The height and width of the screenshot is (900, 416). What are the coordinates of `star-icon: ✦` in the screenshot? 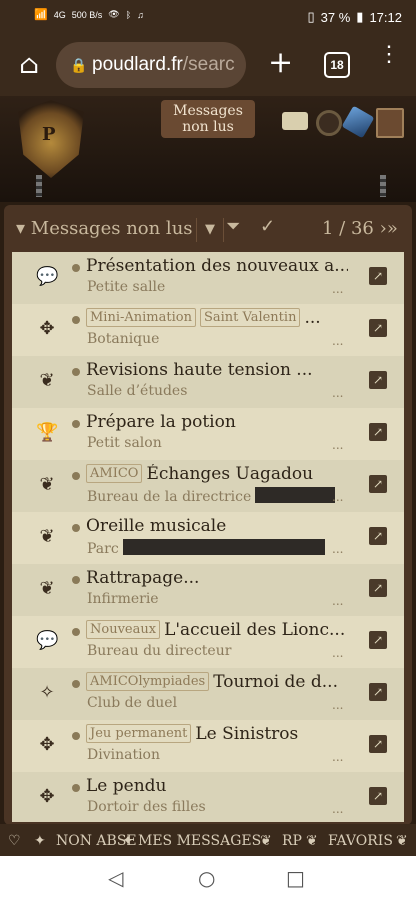 It's located at (40, 841).